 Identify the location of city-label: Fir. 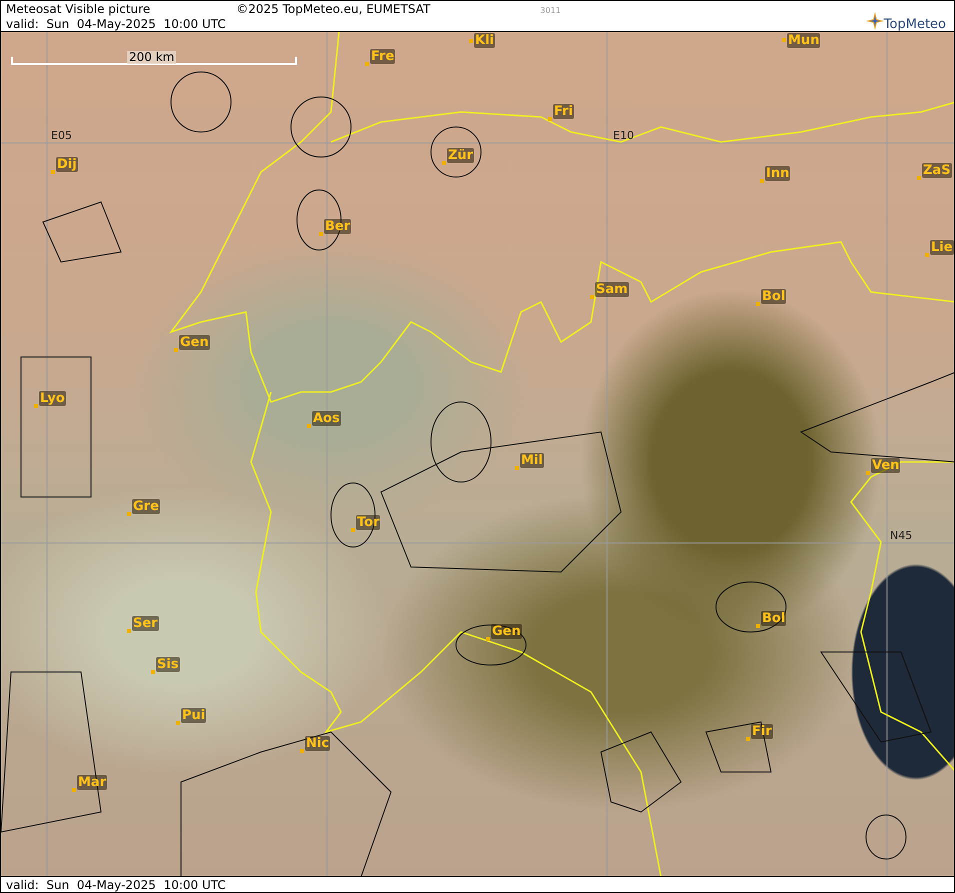
(762, 731).